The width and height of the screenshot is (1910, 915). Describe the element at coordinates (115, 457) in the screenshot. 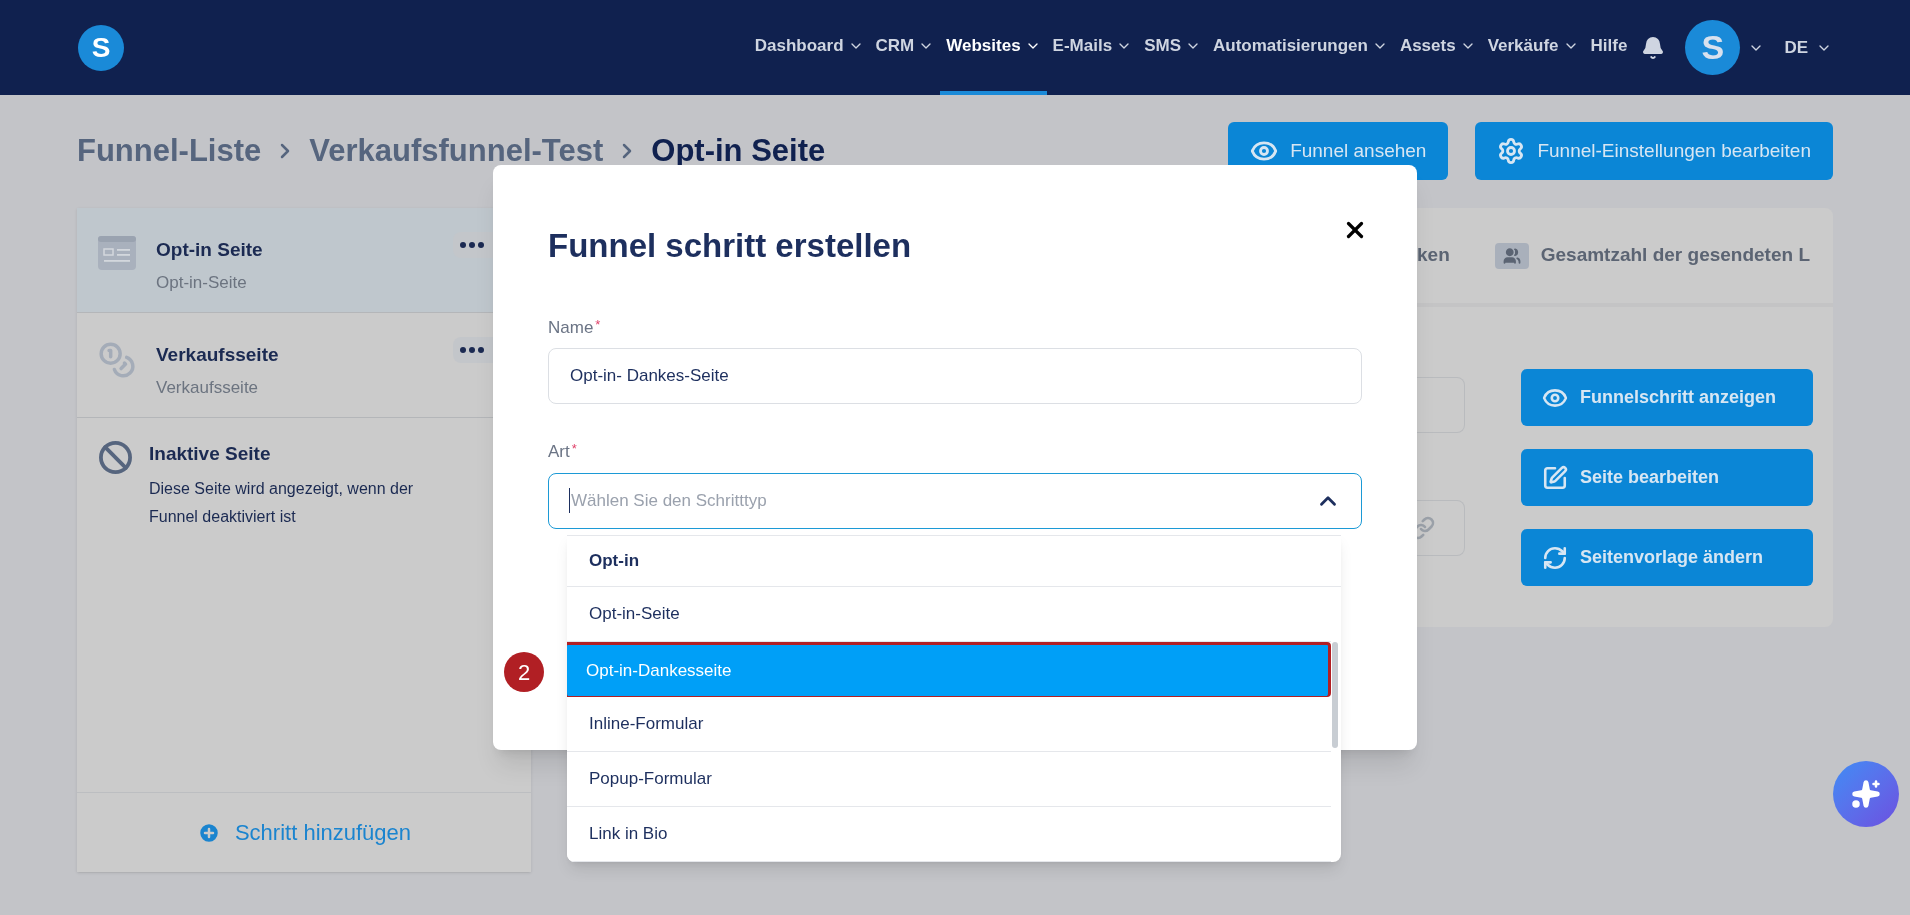

I see `disabled-icon` at that location.